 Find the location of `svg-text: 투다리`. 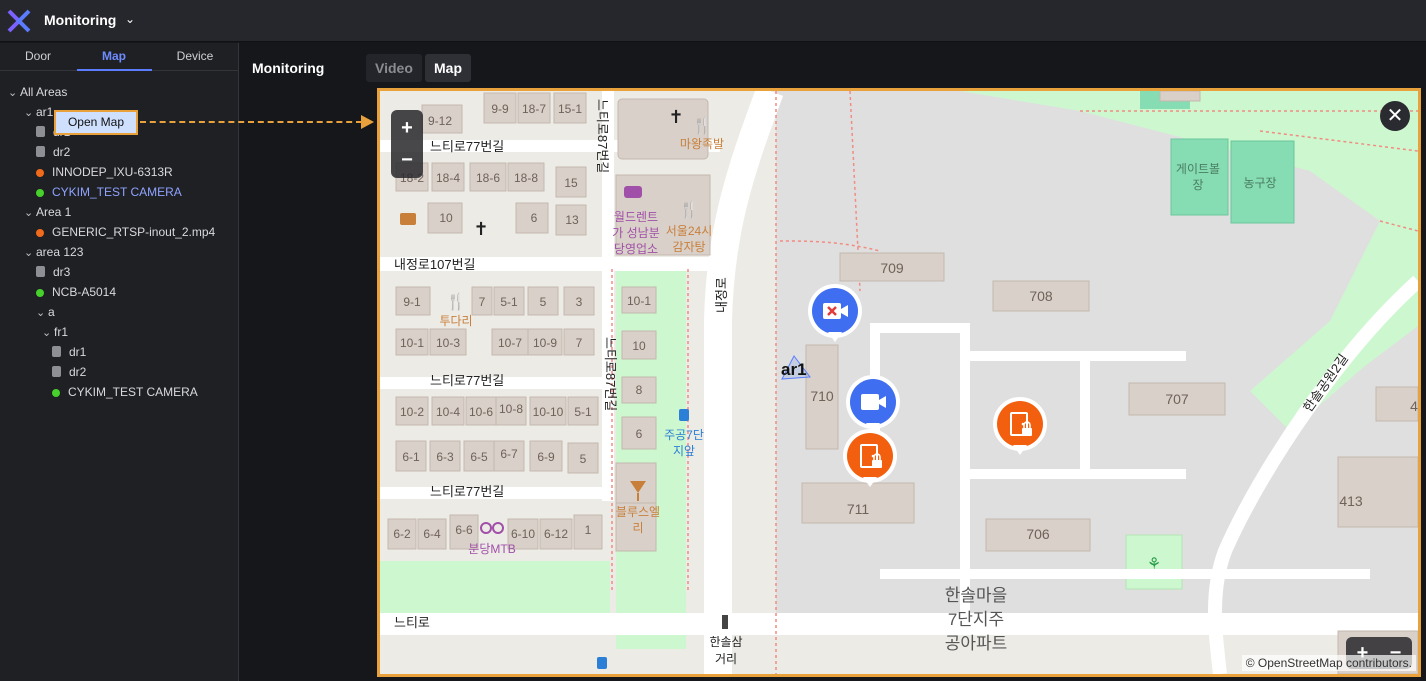

svg-text: 투다리 is located at coordinates (455, 321).